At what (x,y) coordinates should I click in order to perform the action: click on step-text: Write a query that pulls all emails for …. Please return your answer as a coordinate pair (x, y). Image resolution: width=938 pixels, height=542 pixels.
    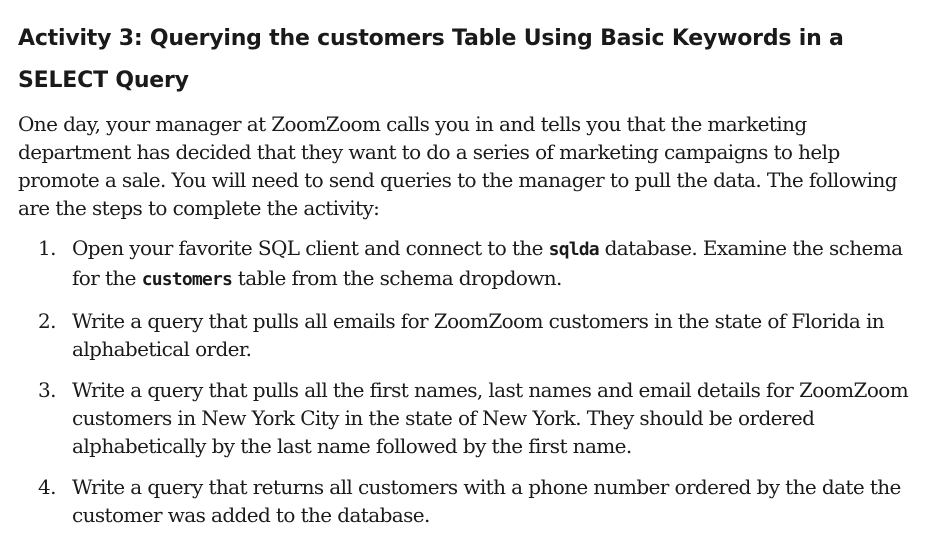
    Looking at the image, I should click on (478, 335).